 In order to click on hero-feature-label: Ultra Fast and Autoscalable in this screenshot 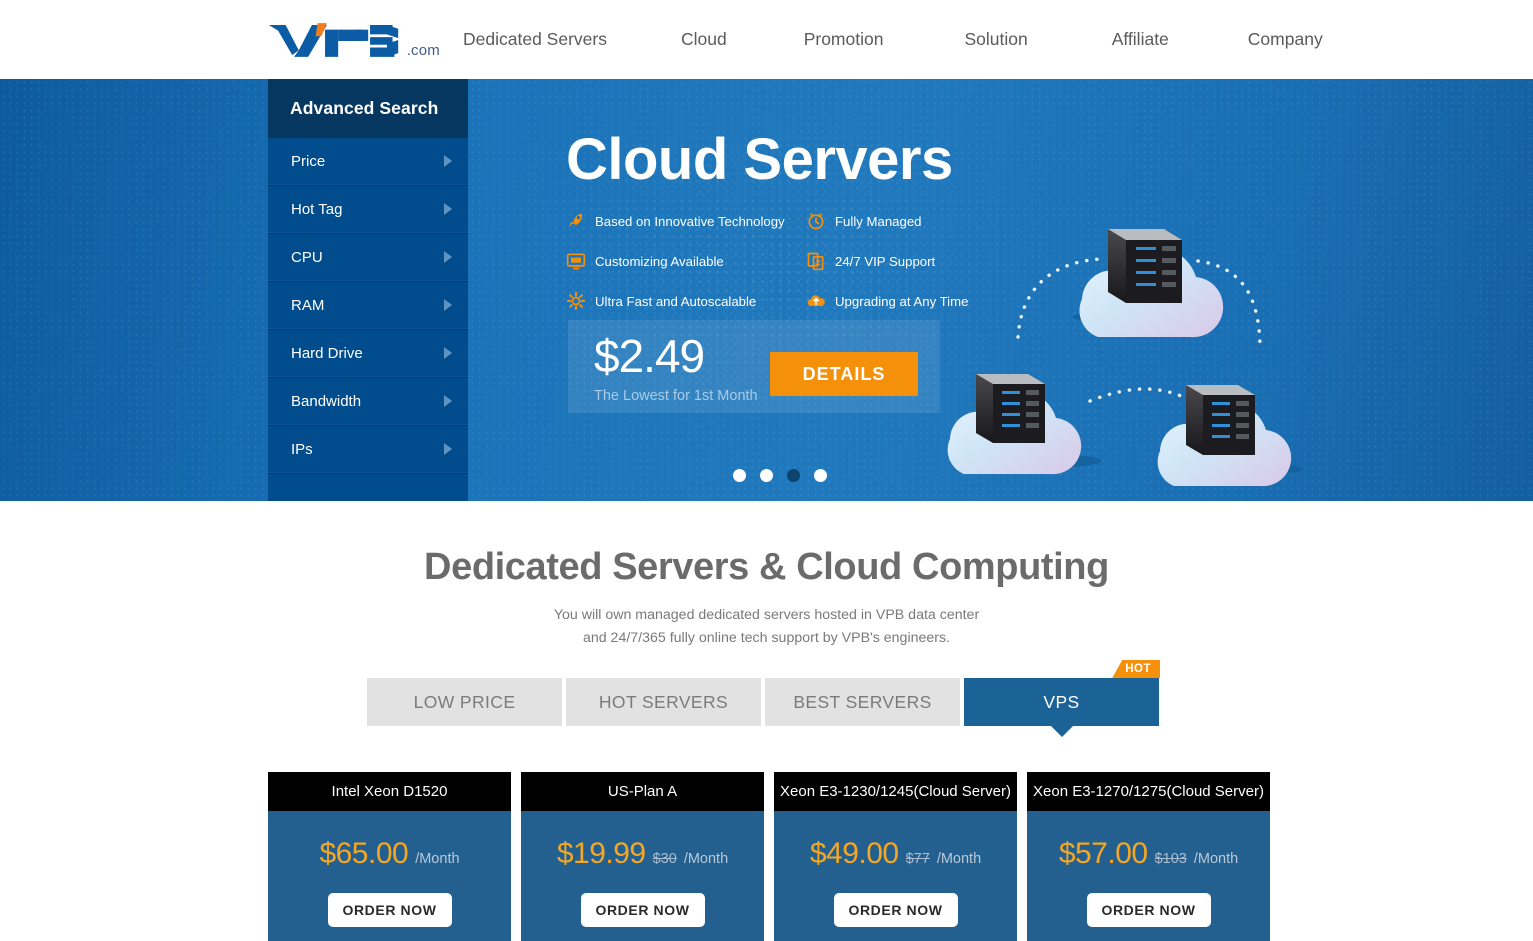, I will do `click(676, 301)`.